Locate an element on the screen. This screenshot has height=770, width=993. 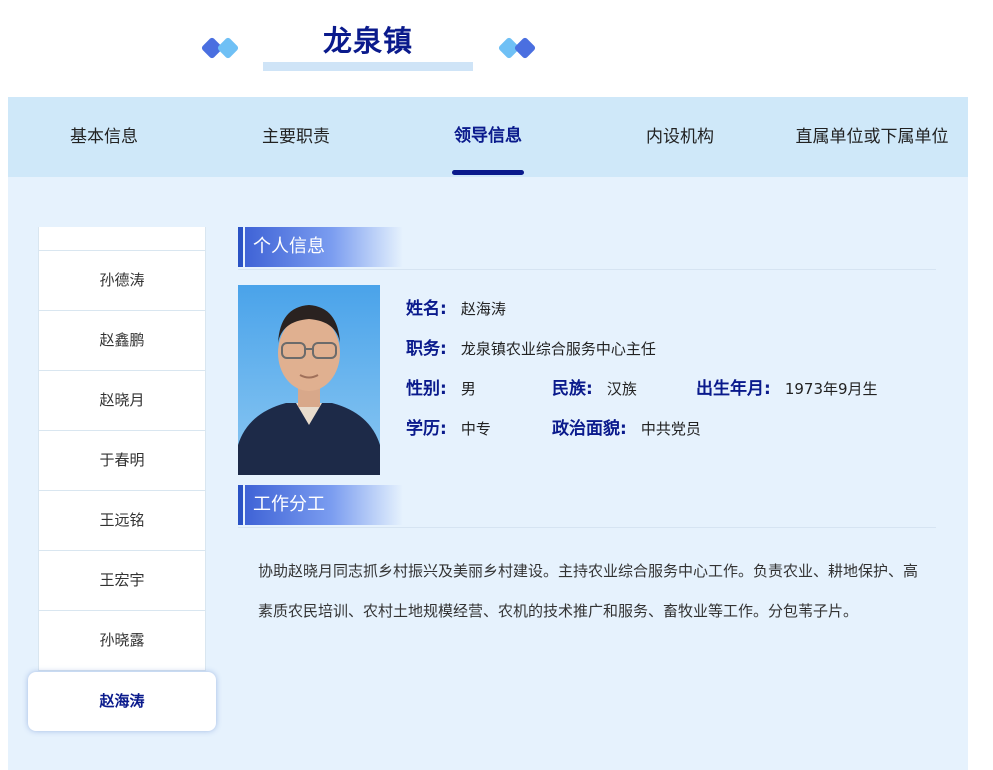
ethnicity-label: 民族: is located at coordinates (572, 389).